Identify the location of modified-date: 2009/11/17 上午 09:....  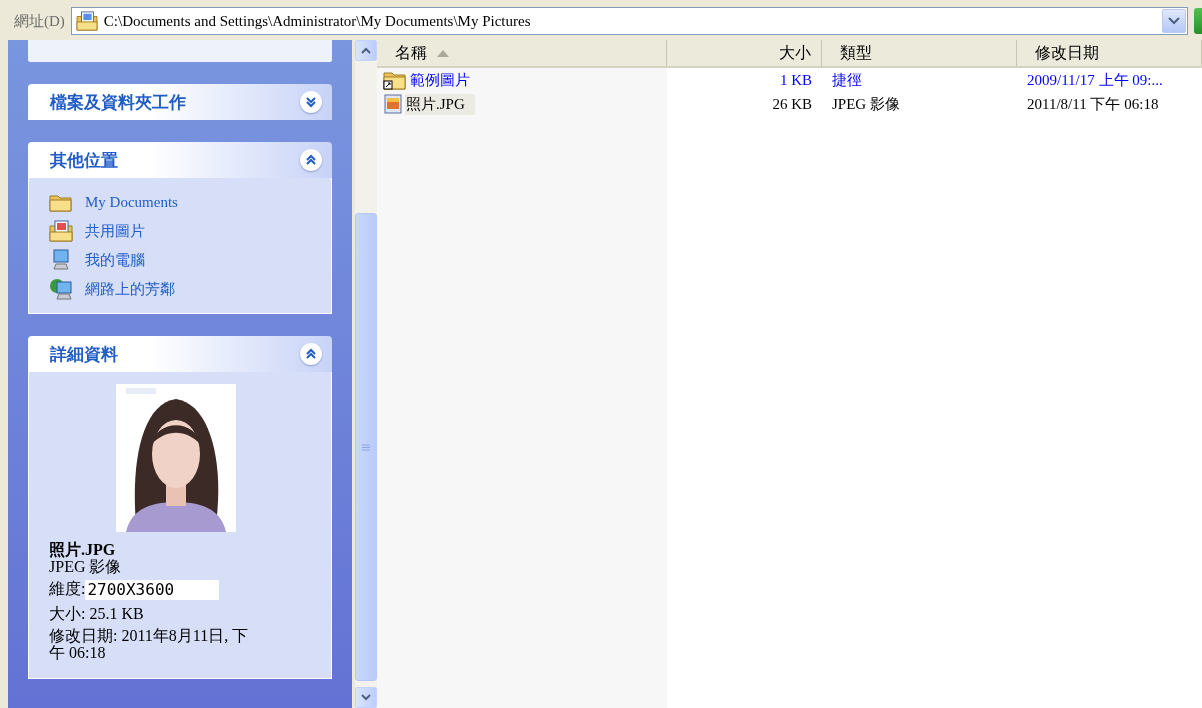
(1095, 80).